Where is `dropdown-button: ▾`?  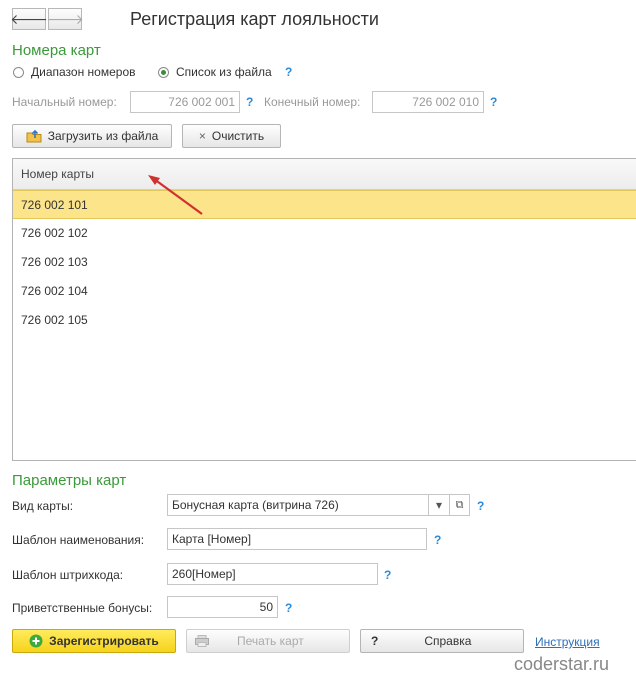
dropdown-button: ▾ is located at coordinates (439, 505).